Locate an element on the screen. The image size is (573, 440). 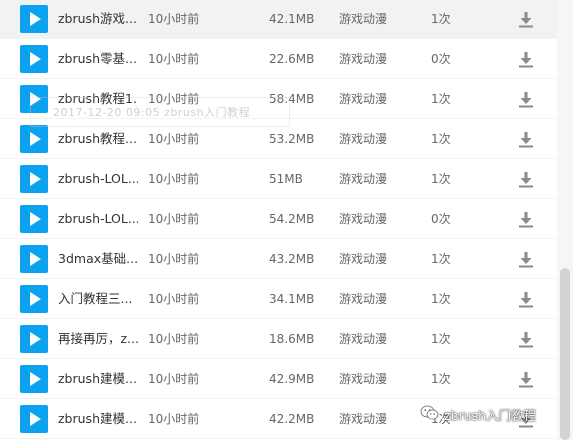
file-row: zbrush建模... 10小时前 42.9MB 游戏动漫 1次 is located at coordinates (278, 379).